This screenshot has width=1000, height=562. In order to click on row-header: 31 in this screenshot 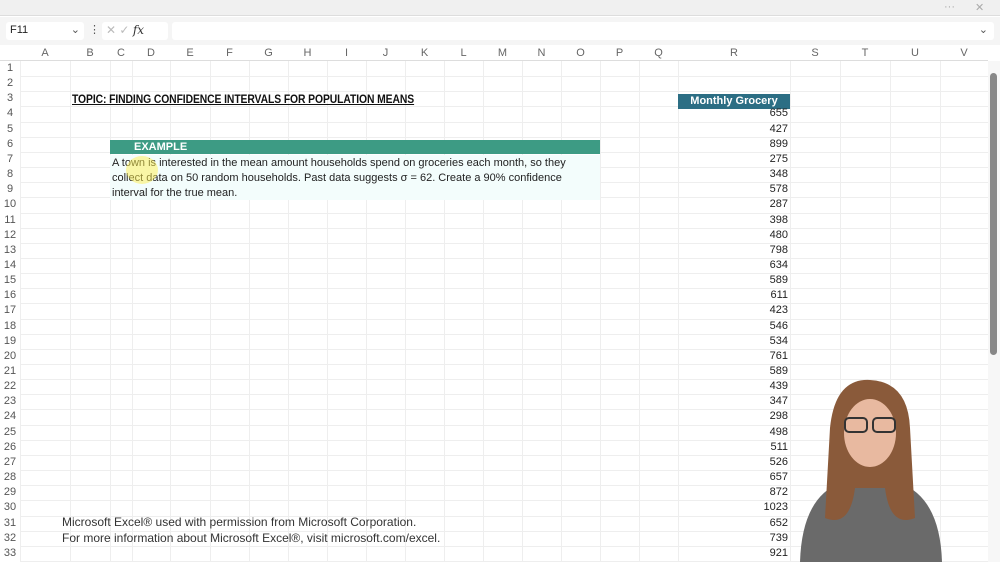, I will do `click(10, 523)`.